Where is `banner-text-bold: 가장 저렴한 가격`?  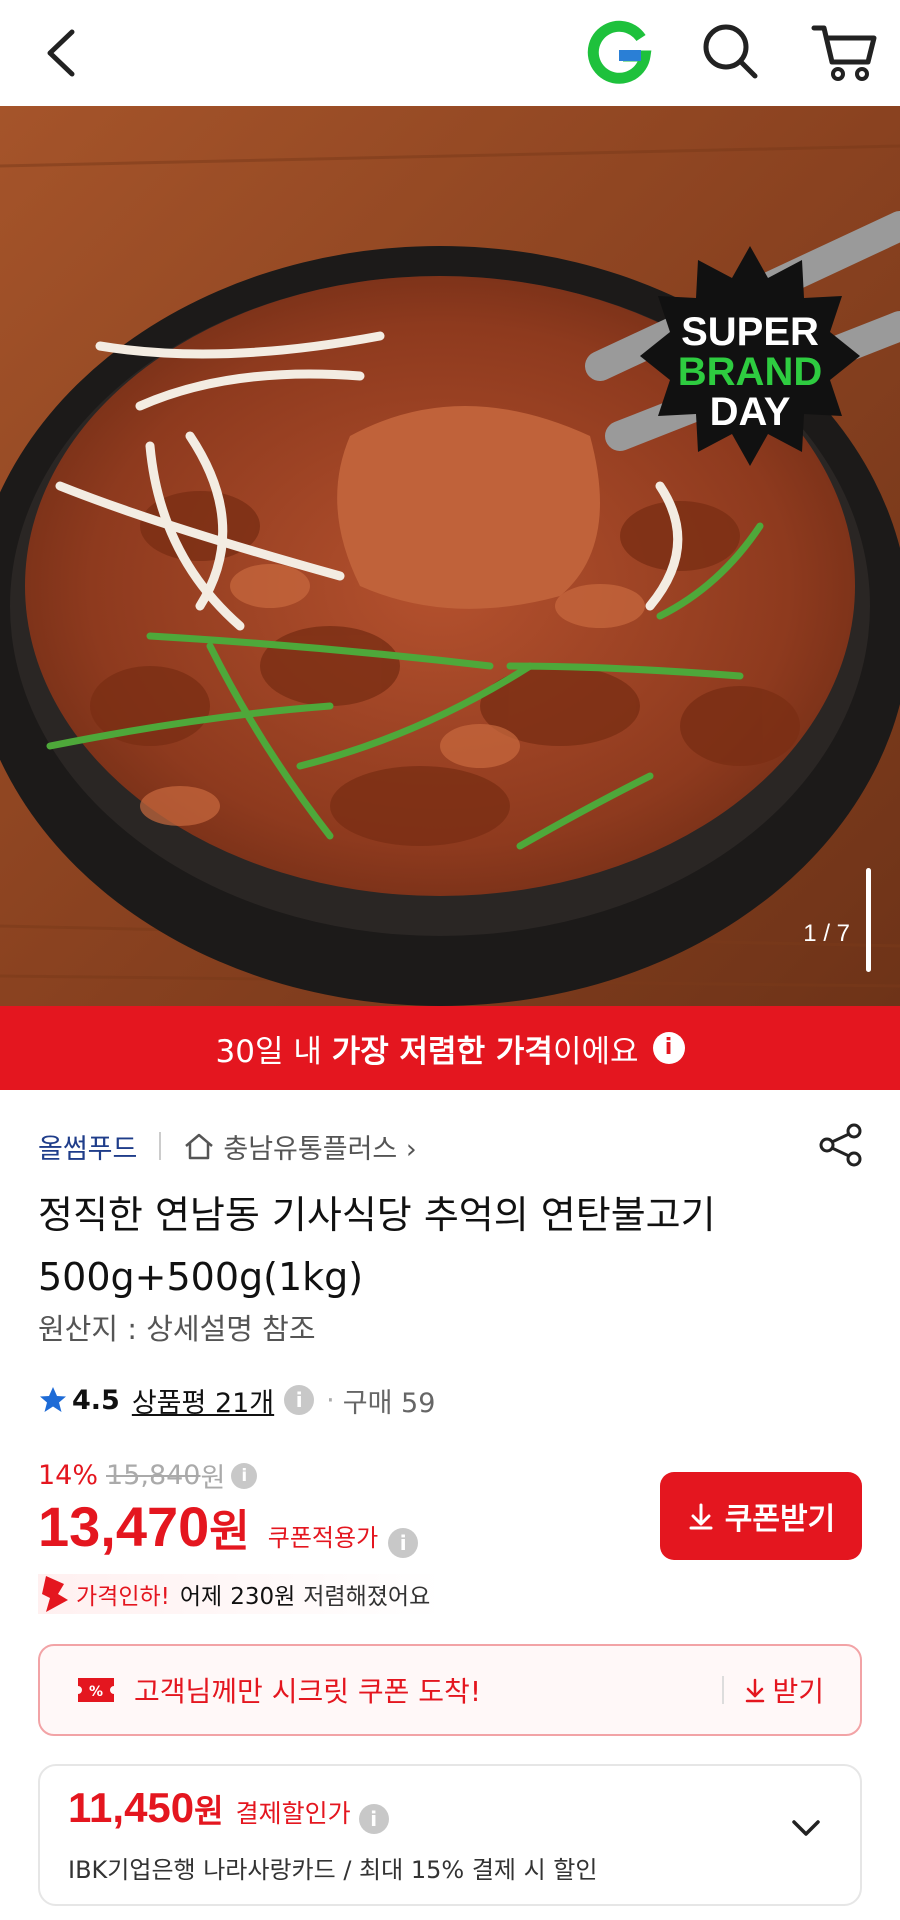
banner-text-bold: 가장 저렴한 가격 is located at coordinates (442, 1051).